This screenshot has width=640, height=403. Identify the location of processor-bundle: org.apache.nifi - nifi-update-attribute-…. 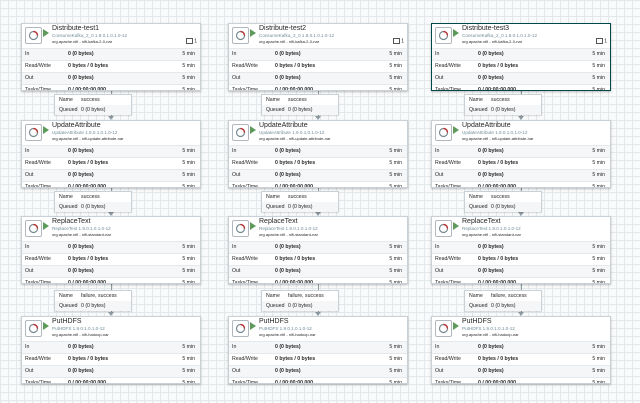
(498, 138).